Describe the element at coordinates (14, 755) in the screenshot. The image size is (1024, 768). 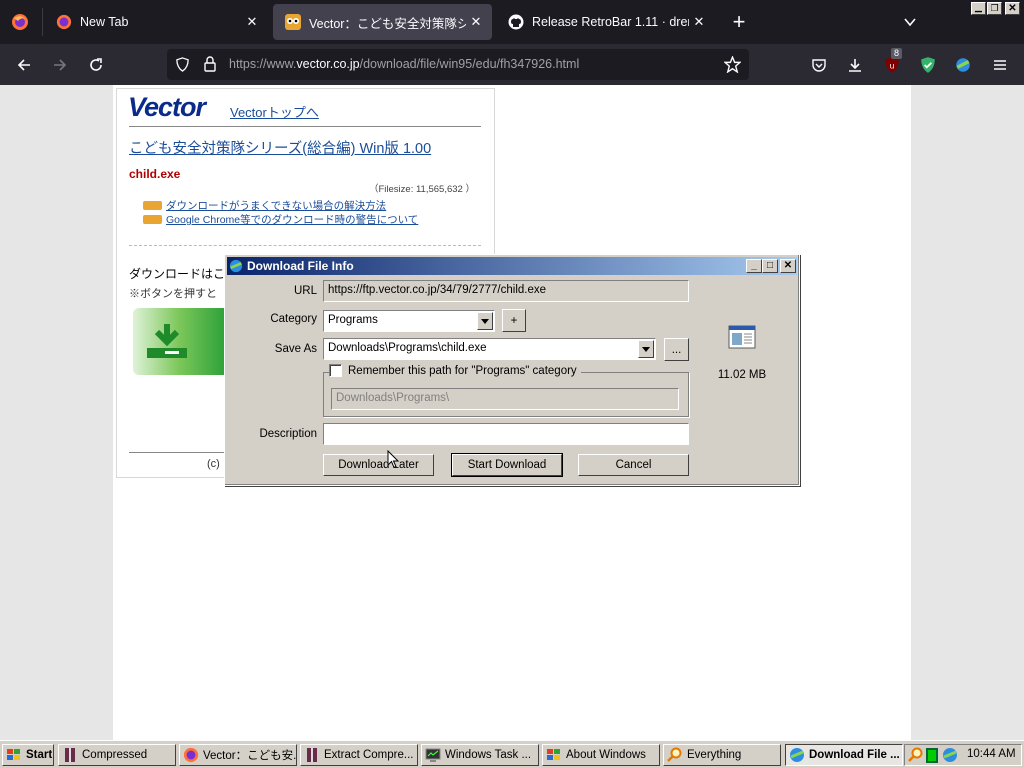
I see `windows-logo-icon` at that location.